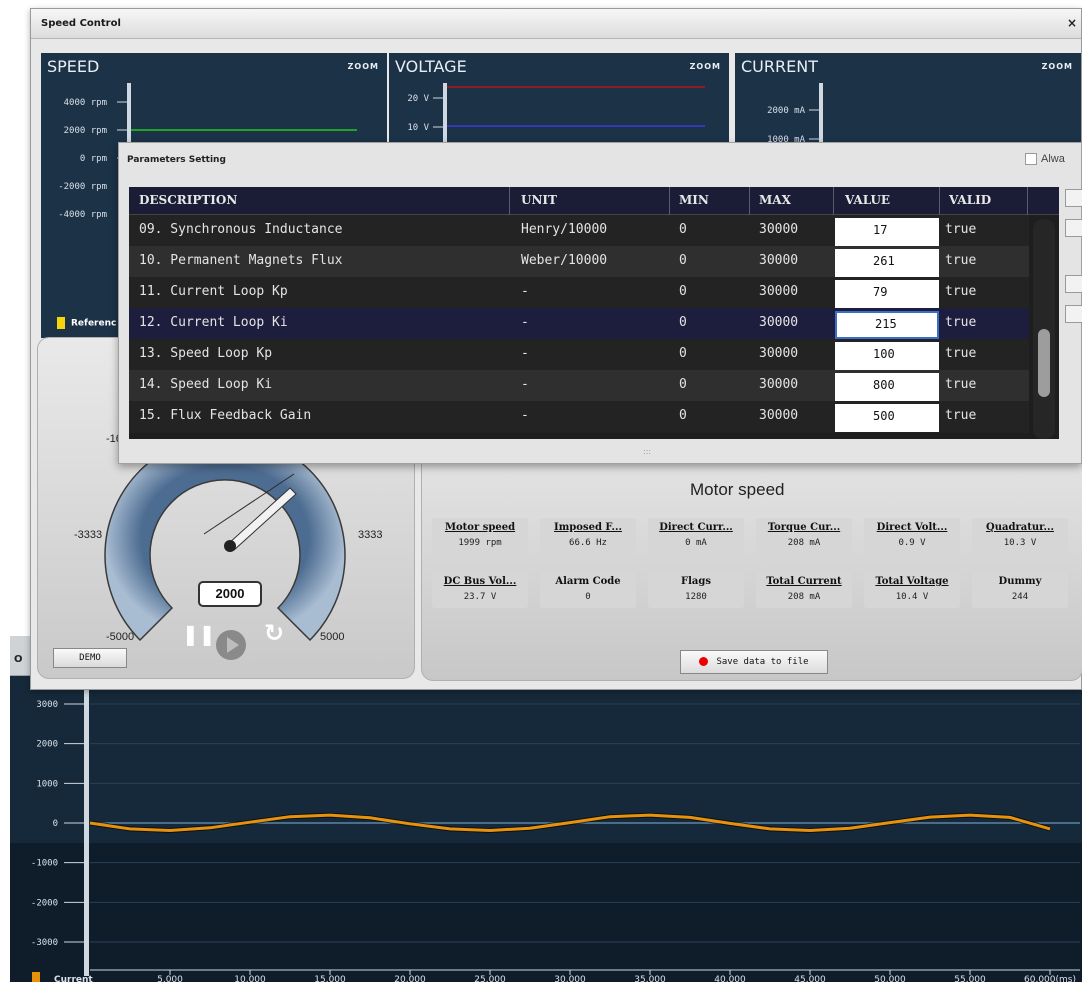 The width and height of the screenshot is (1082, 982). I want to click on cell-desc: 13. Speed Loop Kp, so click(206, 353).